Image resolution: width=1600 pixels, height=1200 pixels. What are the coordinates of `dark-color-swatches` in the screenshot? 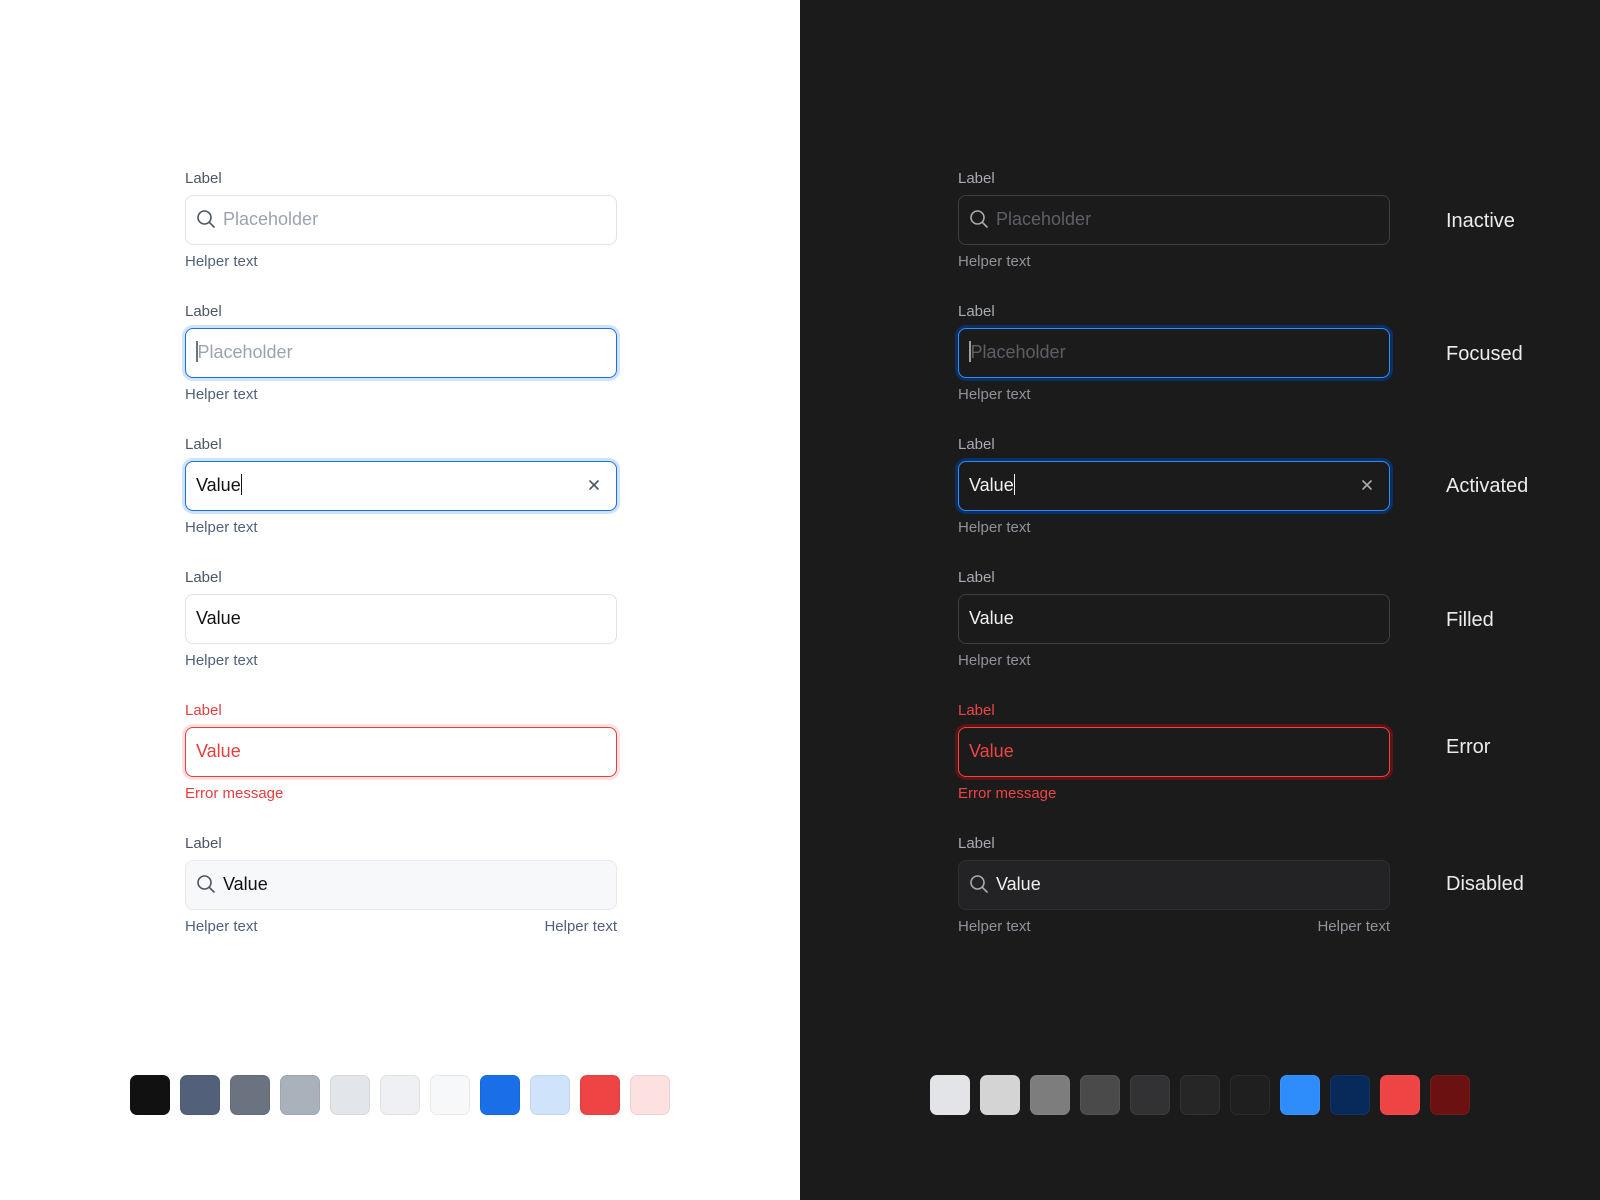 It's located at (1205, 1095).